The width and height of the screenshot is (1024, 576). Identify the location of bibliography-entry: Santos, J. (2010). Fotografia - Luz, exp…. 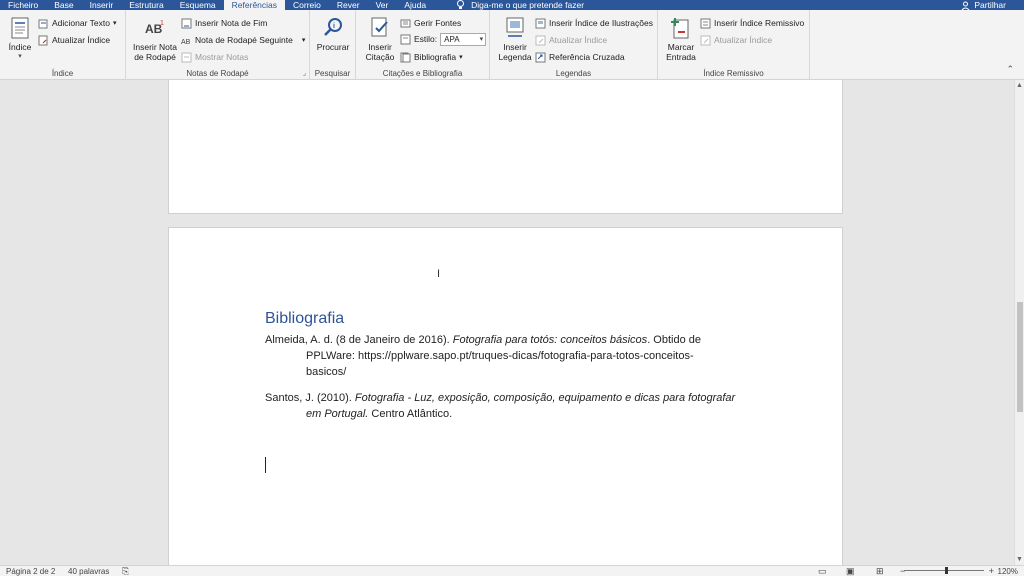
(515, 406).